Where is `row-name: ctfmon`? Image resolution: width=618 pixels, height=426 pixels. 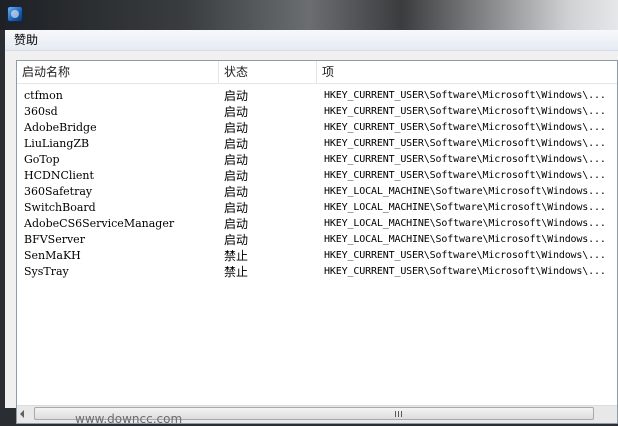
row-name: ctfmon is located at coordinates (43, 95).